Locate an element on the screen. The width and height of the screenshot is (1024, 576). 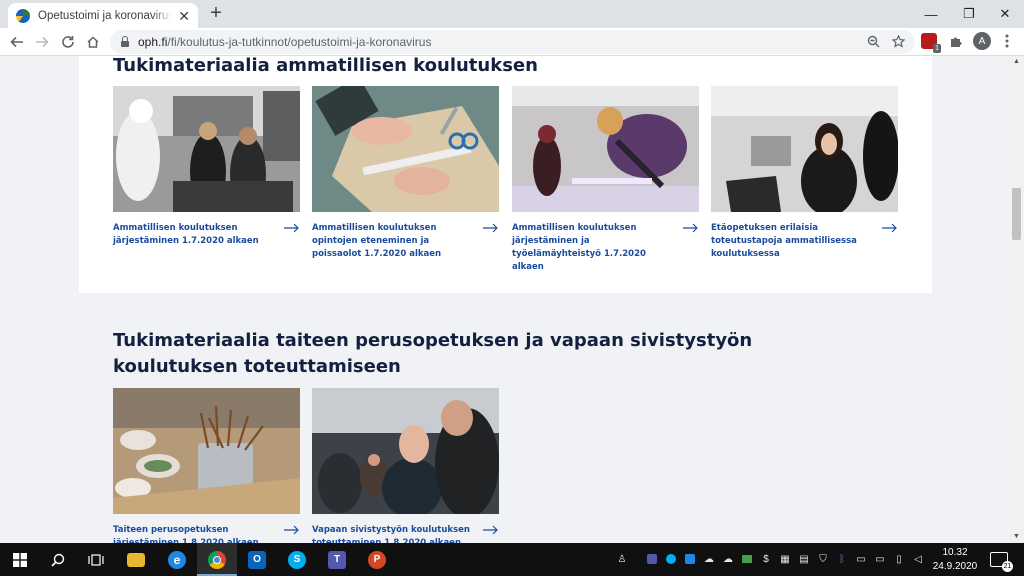
tray-grid-icon: ▤ is located at coordinates (804, 559).